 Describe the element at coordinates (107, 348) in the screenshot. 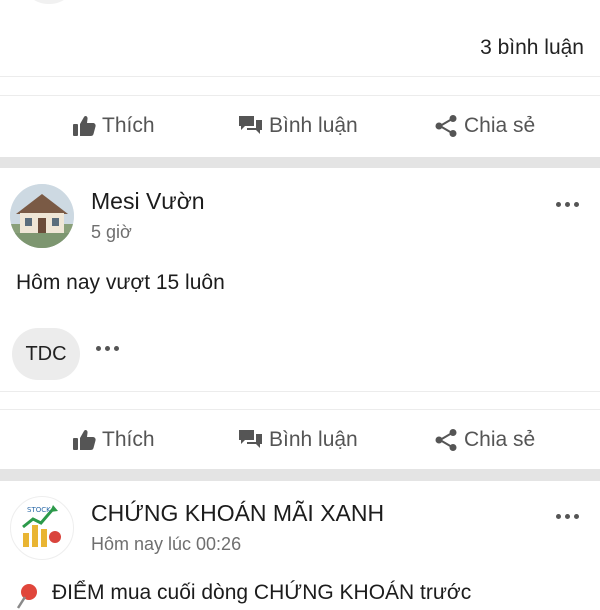

I see `chip-more-button` at that location.